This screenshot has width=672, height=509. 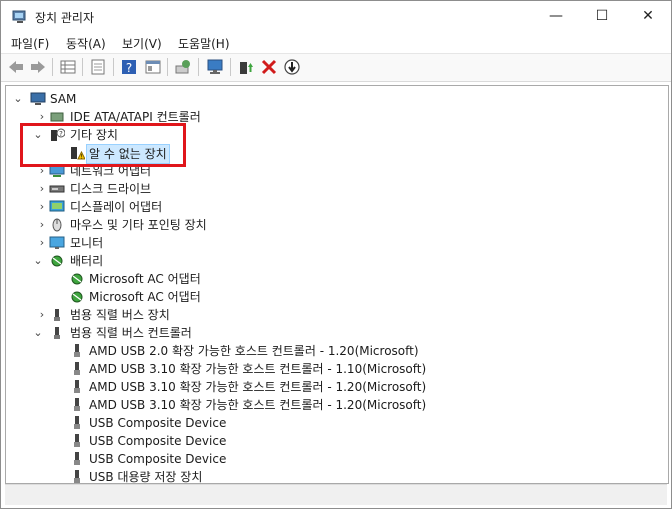 I want to click on scan-icon, so click(x=183, y=67).